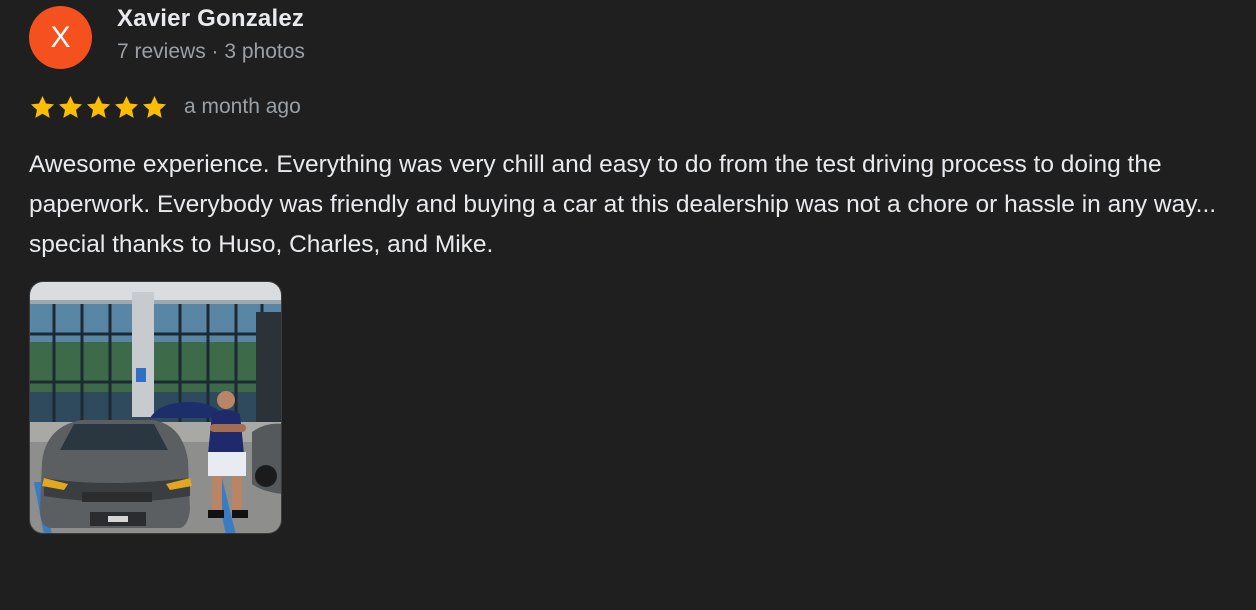 Image resolution: width=1256 pixels, height=610 pixels. I want to click on star-rating, so click(98, 107).